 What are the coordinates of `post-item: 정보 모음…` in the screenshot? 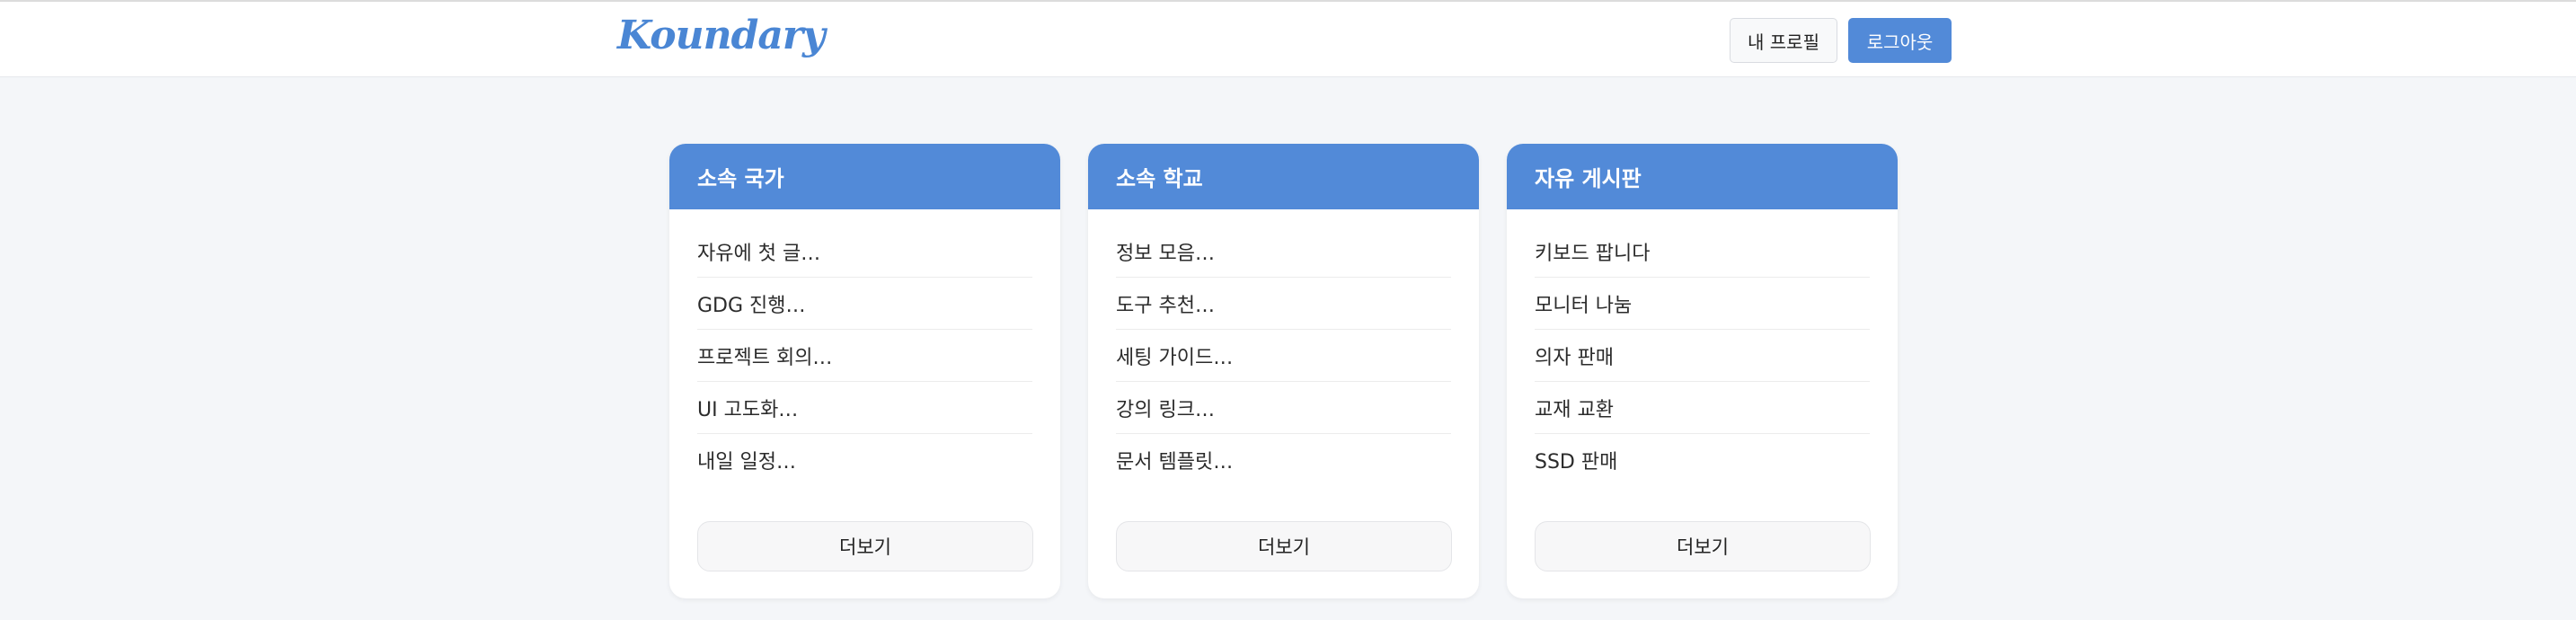 It's located at (1283, 252).